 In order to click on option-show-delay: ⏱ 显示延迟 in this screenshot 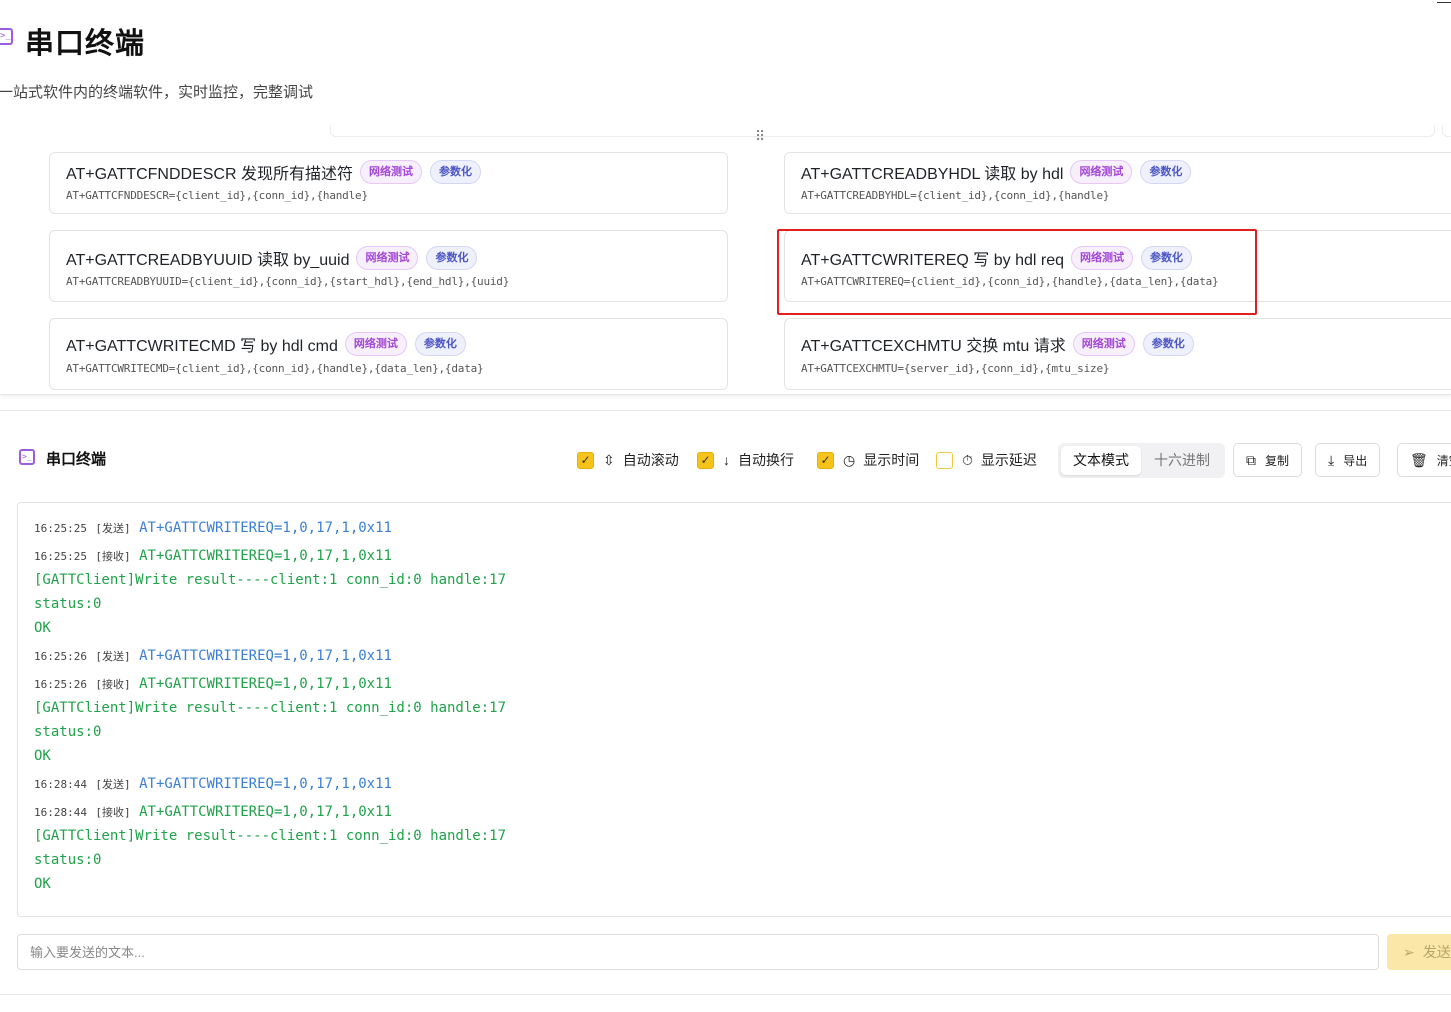, I will do `click(986, 460)`.